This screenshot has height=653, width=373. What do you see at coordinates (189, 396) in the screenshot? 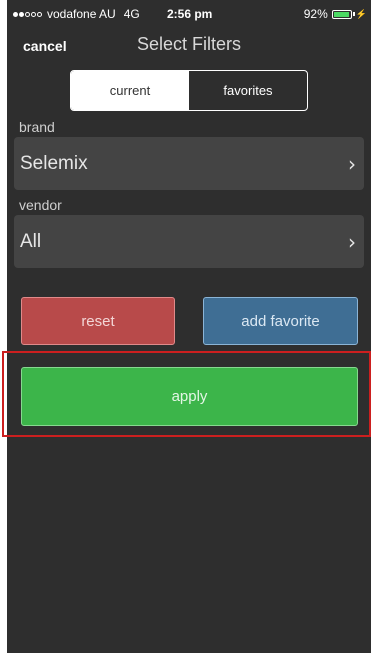
I see `apply-button: apply` at bounding box center [189, 396].